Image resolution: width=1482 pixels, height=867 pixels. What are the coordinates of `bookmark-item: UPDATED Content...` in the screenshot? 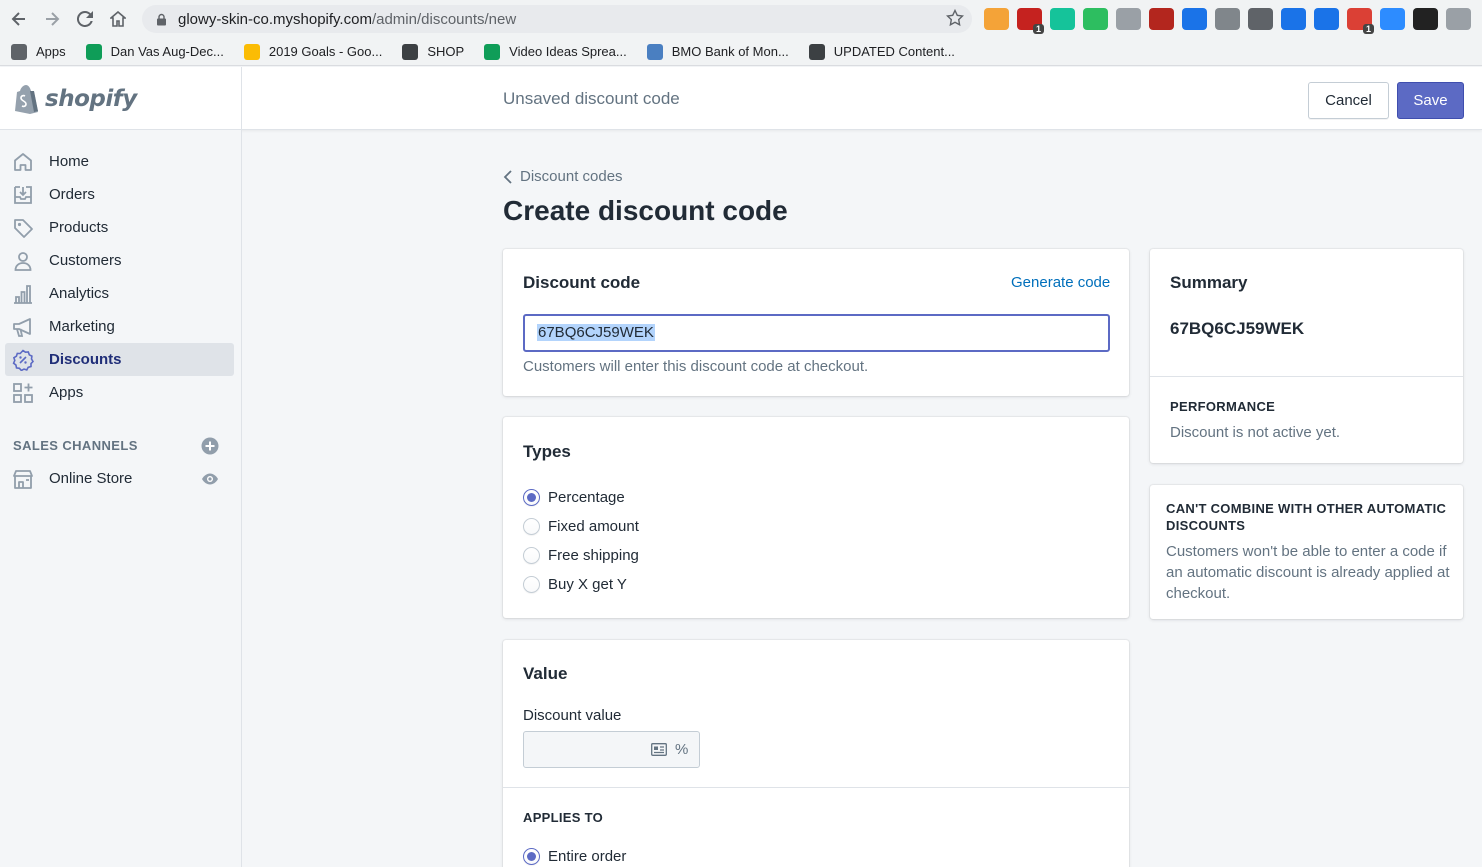 It's located at (881, 51).